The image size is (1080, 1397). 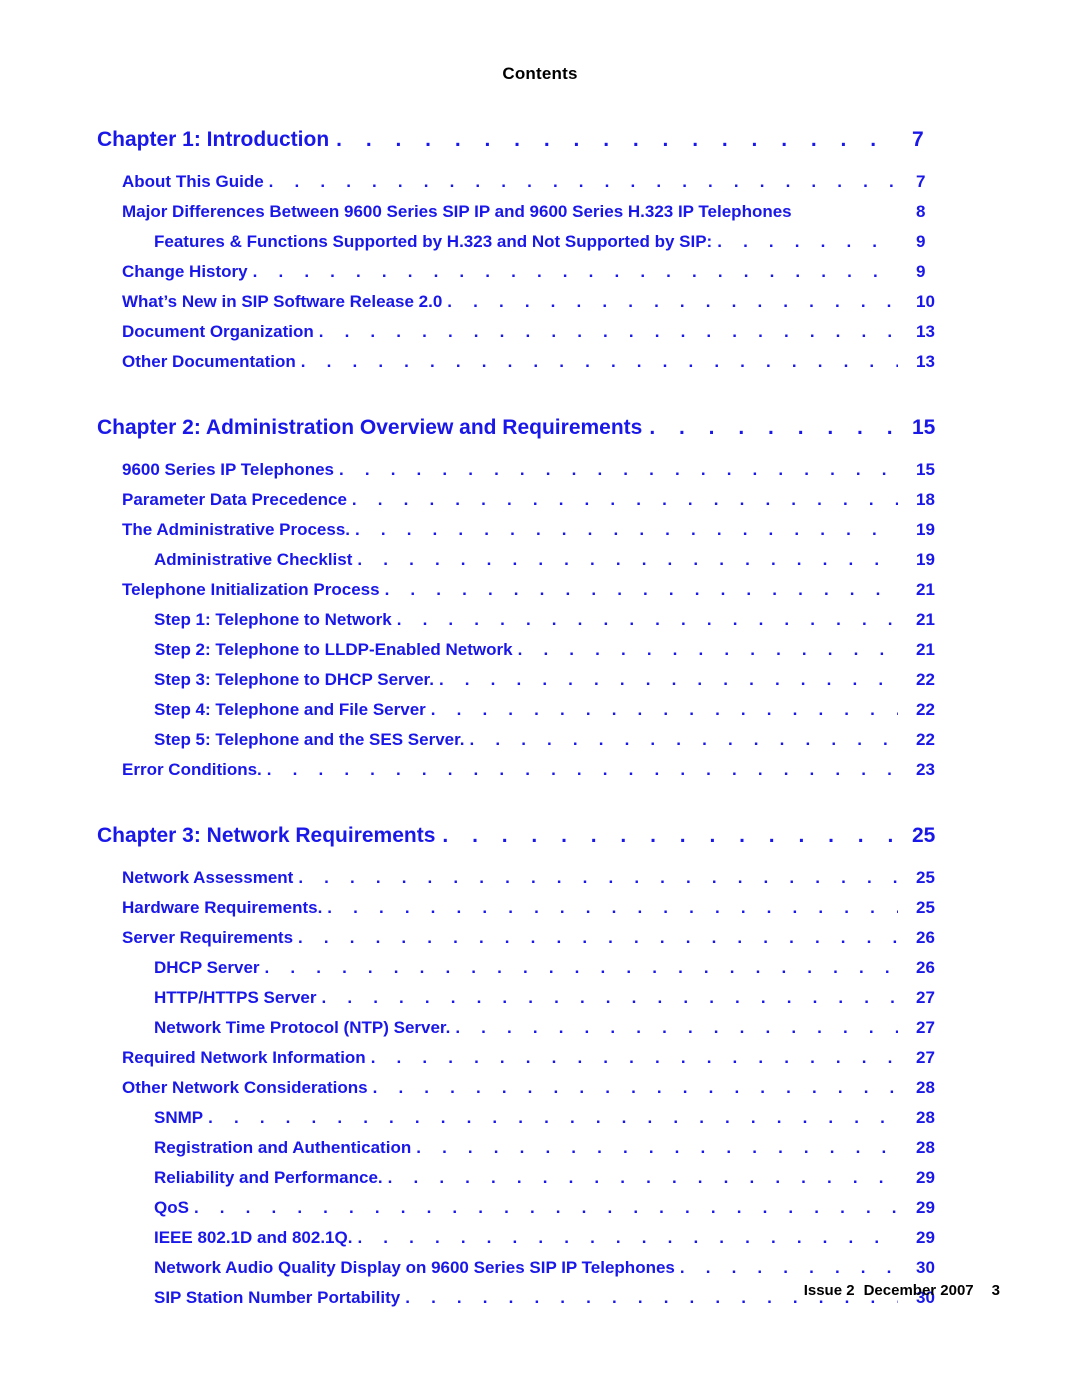 What do you see at coordinates (268, 1177) in the screenshot?
I see `toc-entry-label: Reliability and Performance.` at bounding box center [268, 1177].